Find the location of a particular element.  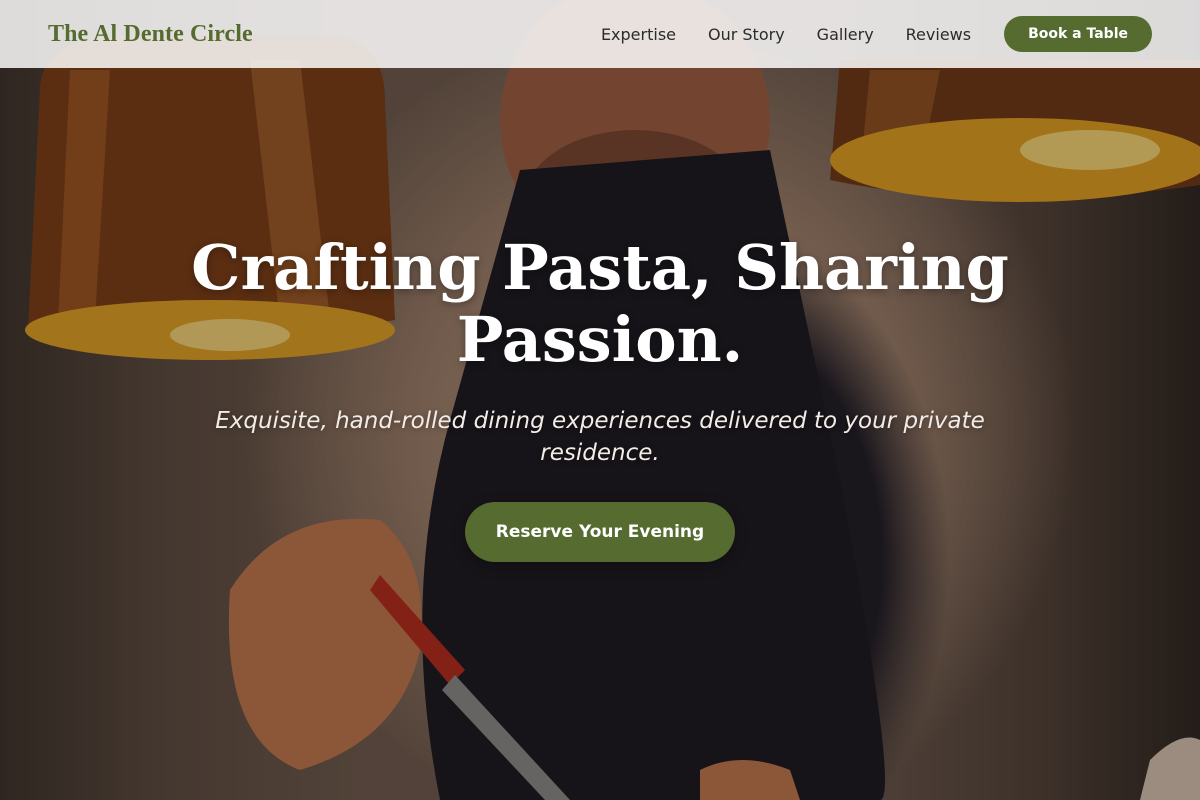

nav-link-gallery: Gallery is located at coordinates (845, 34).